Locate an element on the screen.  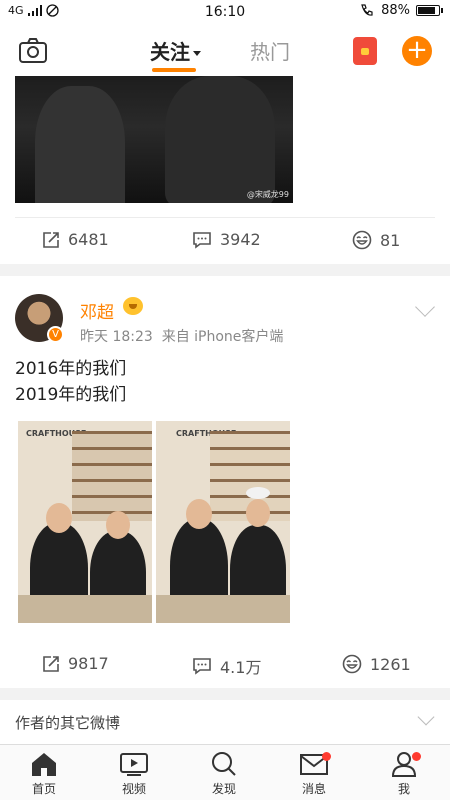
plus-icon: + is located at coordinates (417, 51).